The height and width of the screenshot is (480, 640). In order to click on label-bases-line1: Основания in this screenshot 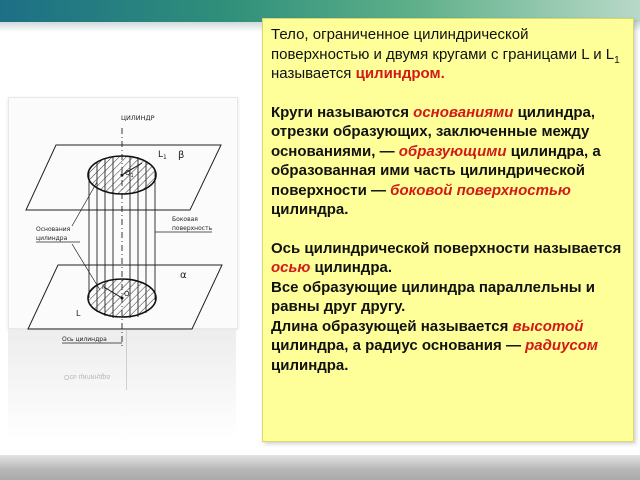, I will do `click(53, 229)`.